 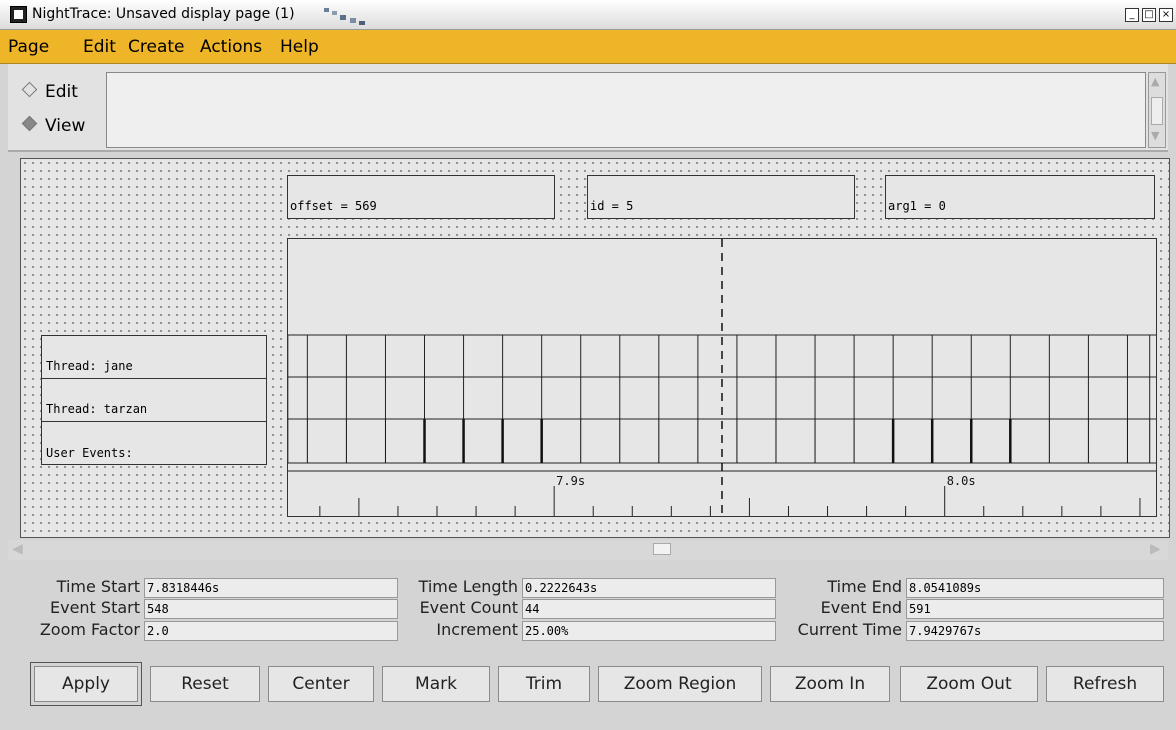 What do you see at coordinates (649, 588) in the screenshot?
I see `time-length-field: 0.2222643s` at bounding box center [649, 588].